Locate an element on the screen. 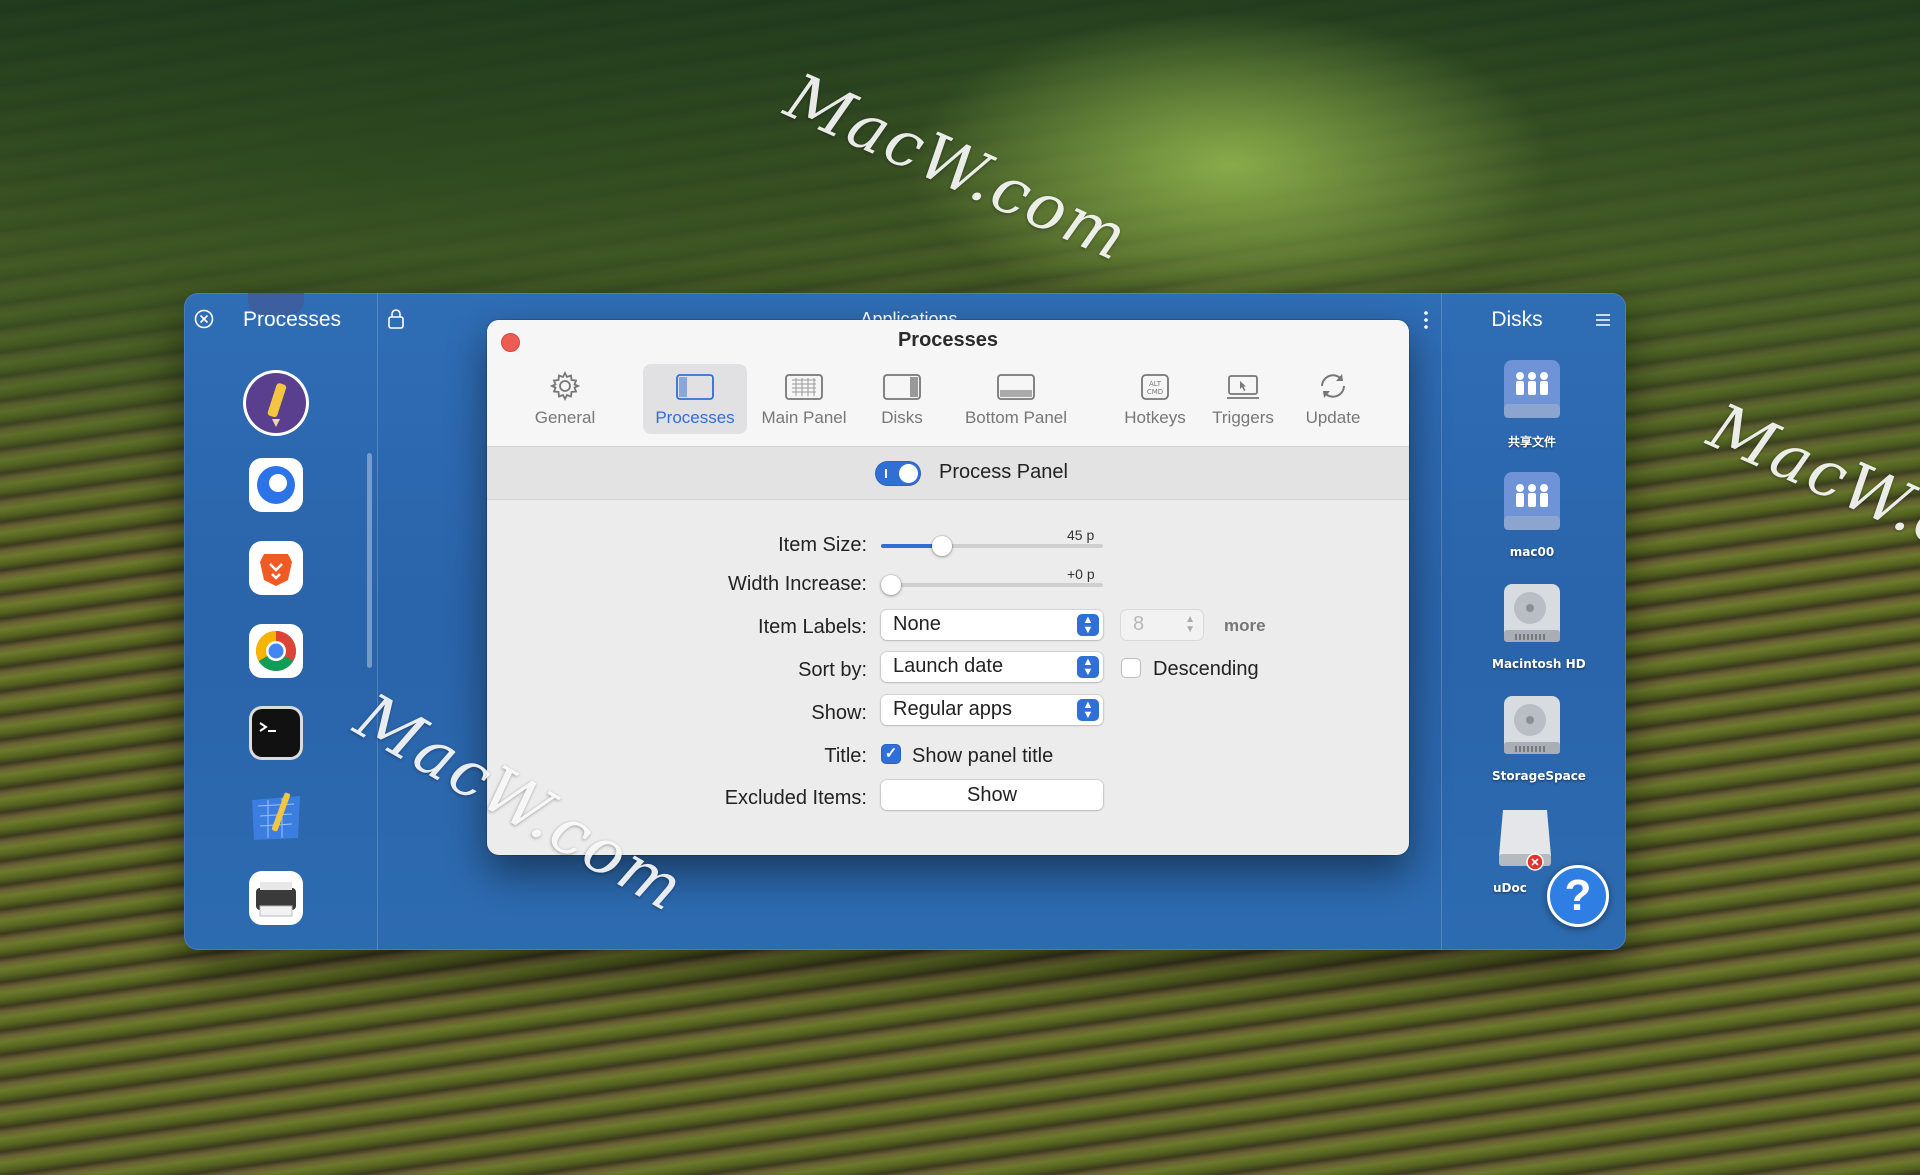  triggers-icon is located at coordinates (1243, 383).